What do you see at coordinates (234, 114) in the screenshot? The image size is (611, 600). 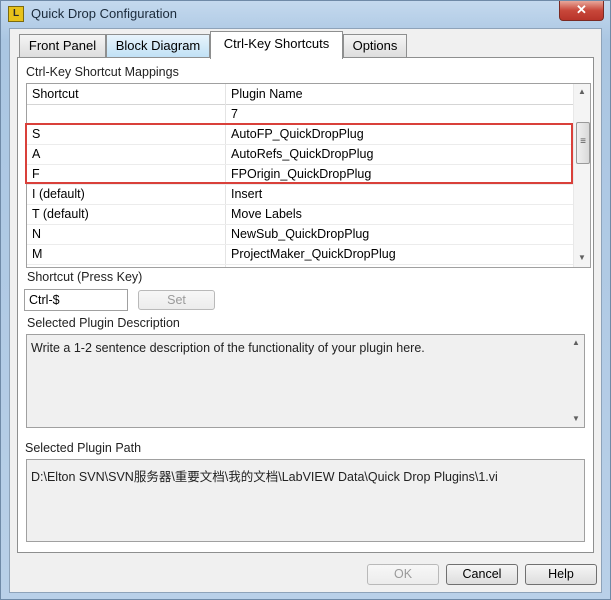 I see `row-plugin-name: 7` at bounding box center [234, 114].